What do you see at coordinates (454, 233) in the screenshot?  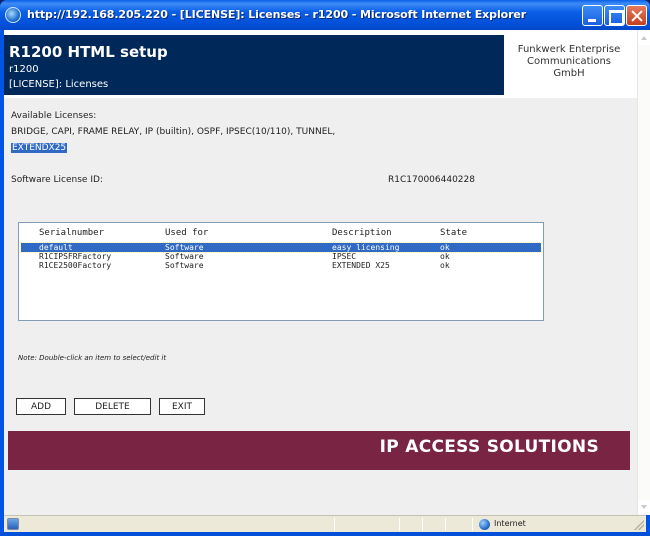 I see `column-state: State` at bounding box center [454, 233].